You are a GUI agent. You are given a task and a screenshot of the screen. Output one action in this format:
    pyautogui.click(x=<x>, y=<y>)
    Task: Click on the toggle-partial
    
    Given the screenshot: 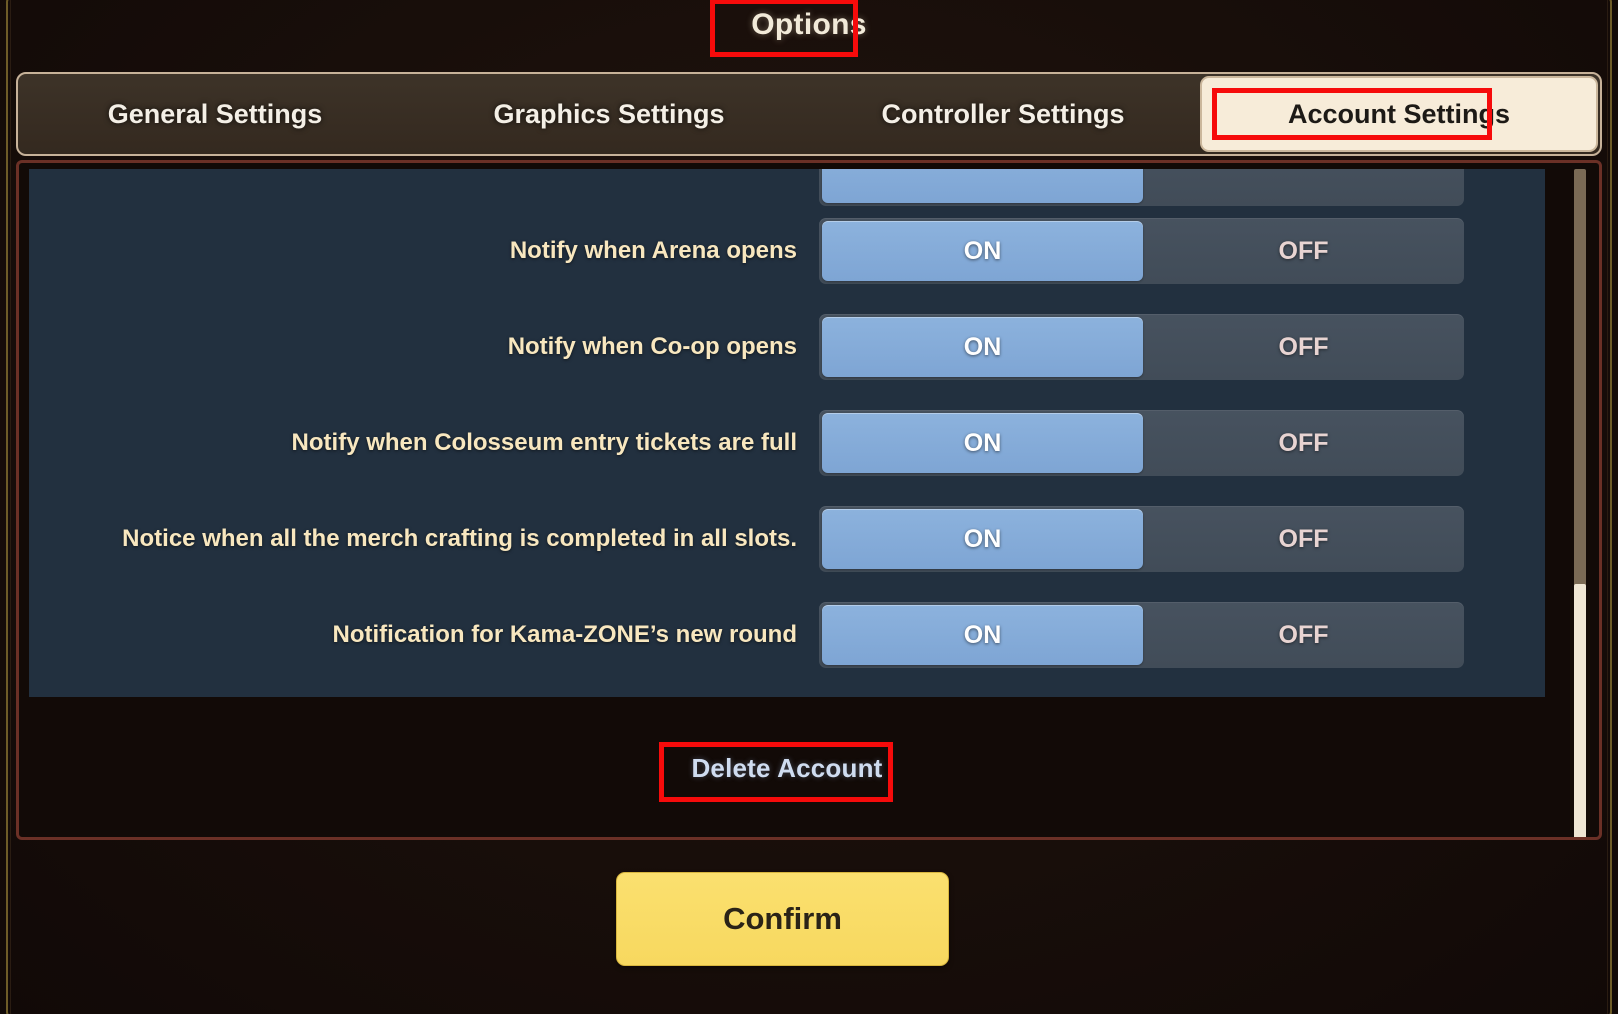 What is the action you would take?
    pyautogui.click(x=1141, y=187)
    